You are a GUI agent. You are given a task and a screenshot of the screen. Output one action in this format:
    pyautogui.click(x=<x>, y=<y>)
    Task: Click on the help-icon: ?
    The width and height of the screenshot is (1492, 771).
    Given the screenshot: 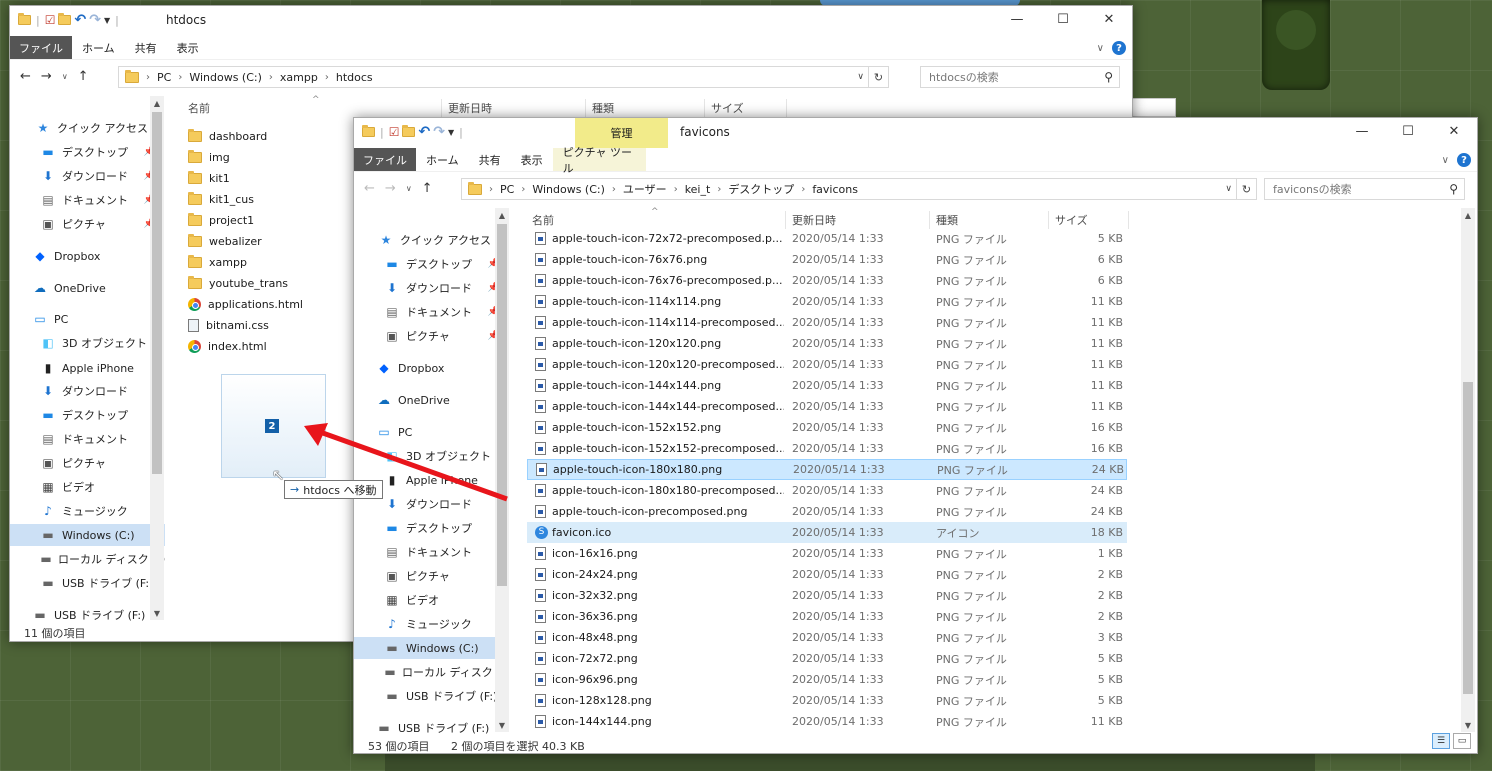 What is the action you would take?
    pyautogui.click(x=1464, y=160)
    